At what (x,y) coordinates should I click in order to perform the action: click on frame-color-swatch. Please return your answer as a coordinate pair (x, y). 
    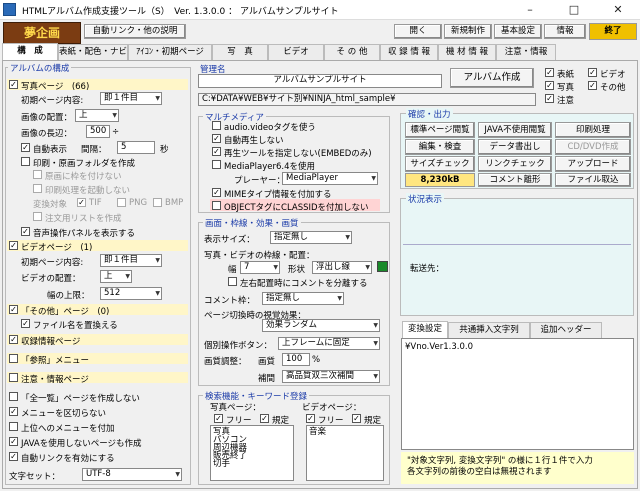
    Looking at the image, I should click on (382, 266).